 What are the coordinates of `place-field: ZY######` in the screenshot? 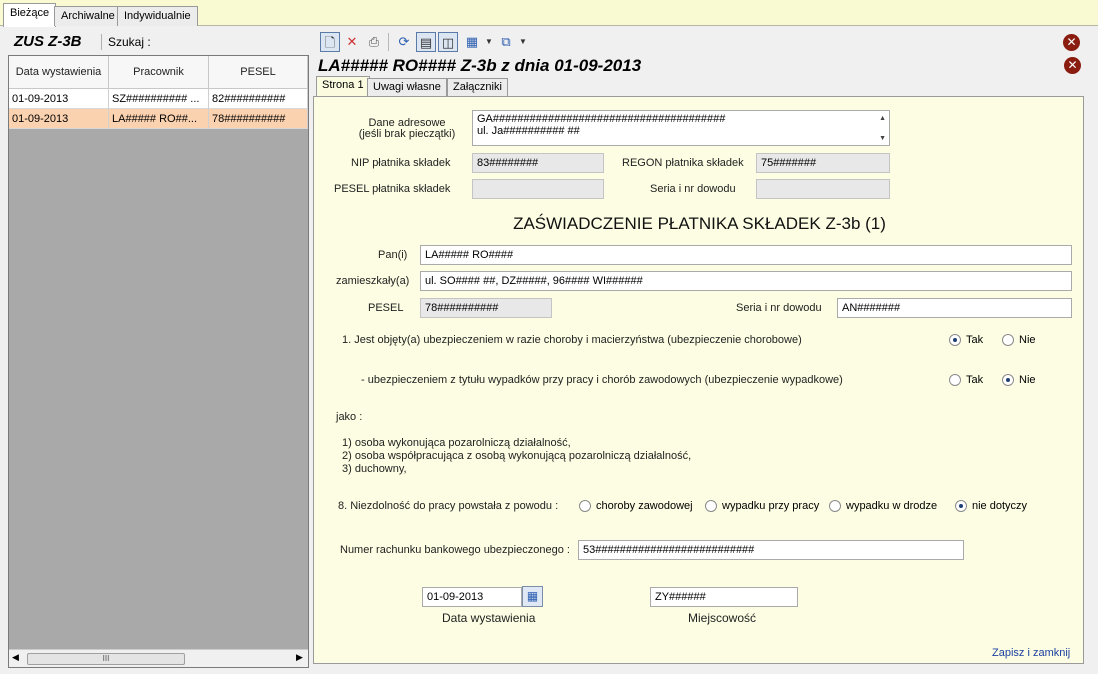 It's located at (724, 597).